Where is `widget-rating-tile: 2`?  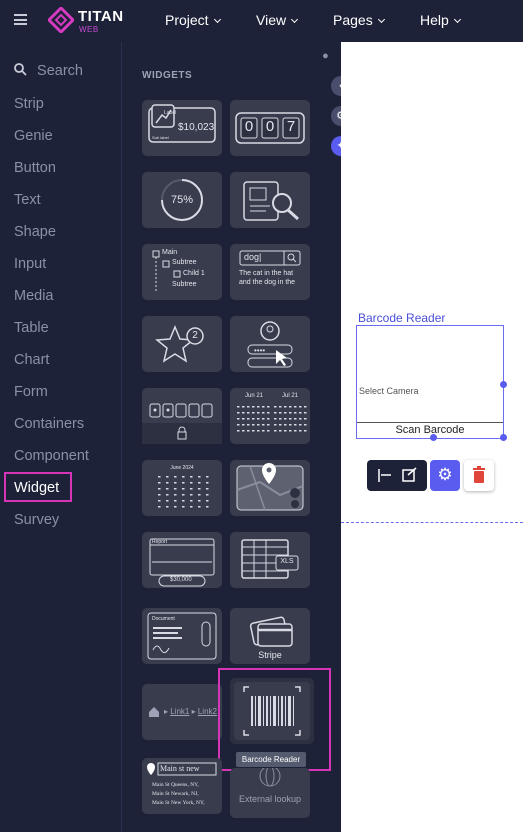
widget-rating-tile: 2 is located at coordinates (182, 344).